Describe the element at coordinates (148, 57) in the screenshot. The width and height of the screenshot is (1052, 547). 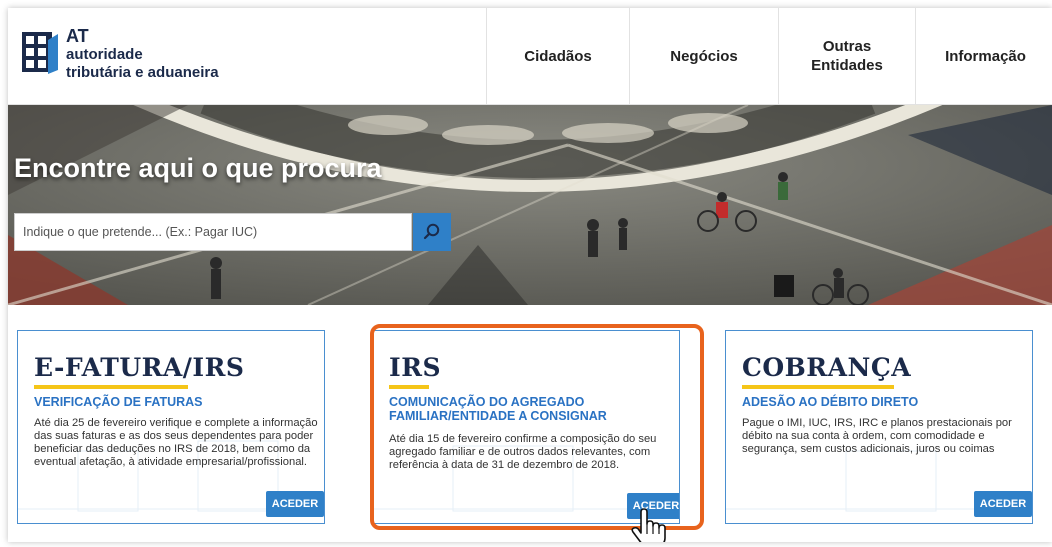
I see `logo: AT autoridade tributária e aduaneira` at that location.